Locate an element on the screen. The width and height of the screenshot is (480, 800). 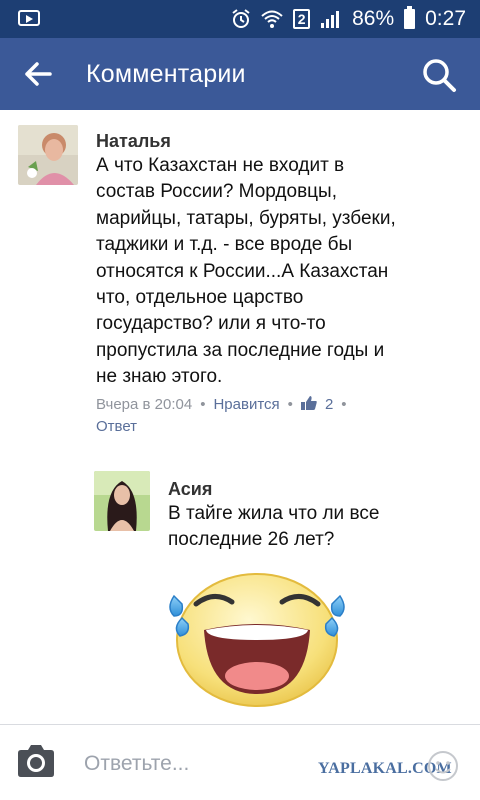
comment-text-line: марийцы, татары, буряты, узбеки, is located at coordinates (246, 218).